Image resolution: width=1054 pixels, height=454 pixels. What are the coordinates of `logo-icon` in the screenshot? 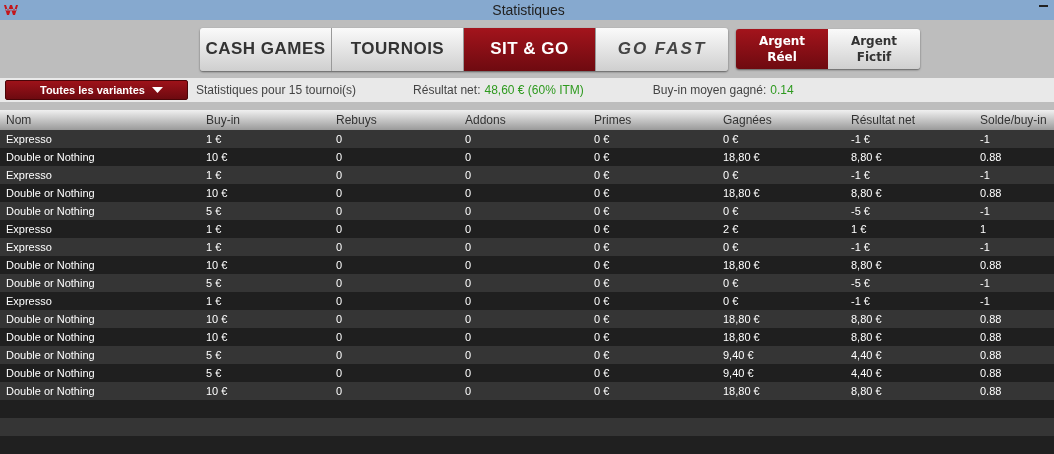 It's located at (11, 10).